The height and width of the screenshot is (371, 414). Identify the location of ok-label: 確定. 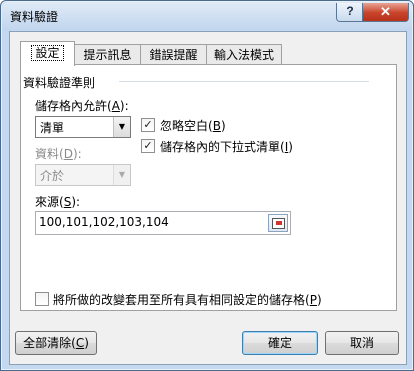
(279, 343).